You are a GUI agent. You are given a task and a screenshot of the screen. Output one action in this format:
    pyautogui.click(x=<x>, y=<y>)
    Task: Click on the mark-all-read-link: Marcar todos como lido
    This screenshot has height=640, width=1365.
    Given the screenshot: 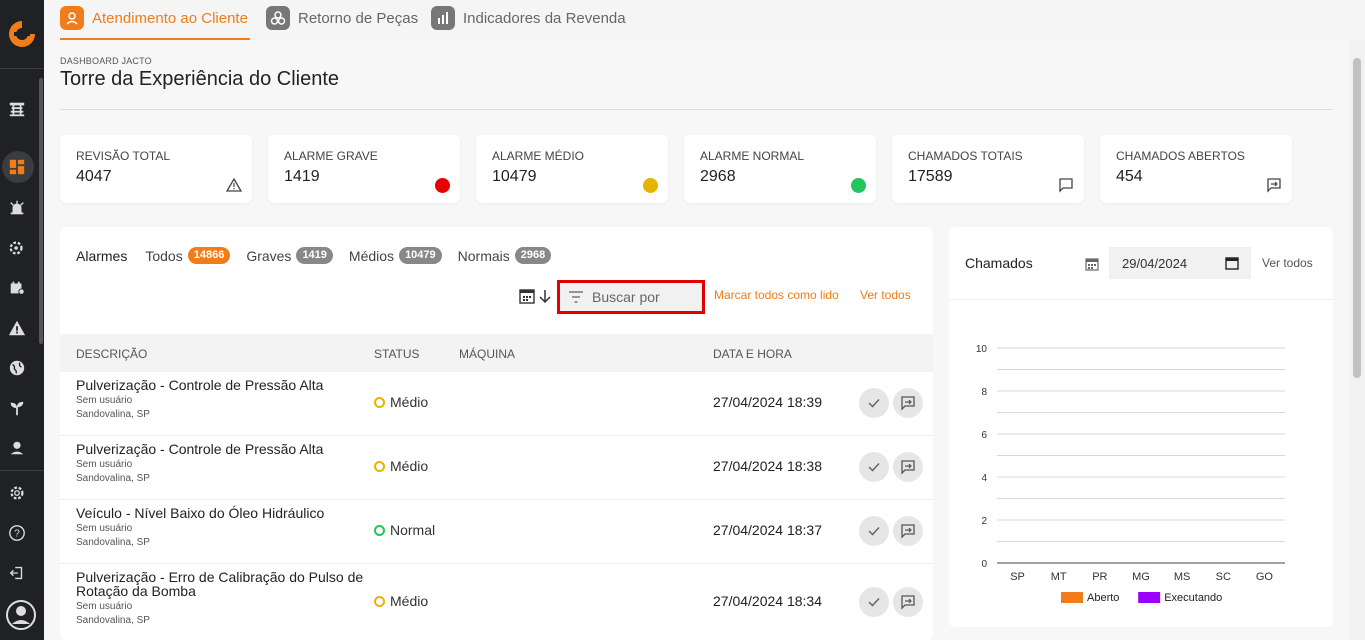 What is the action you would take?
    pyautogui.click(x=776, y=295)
    